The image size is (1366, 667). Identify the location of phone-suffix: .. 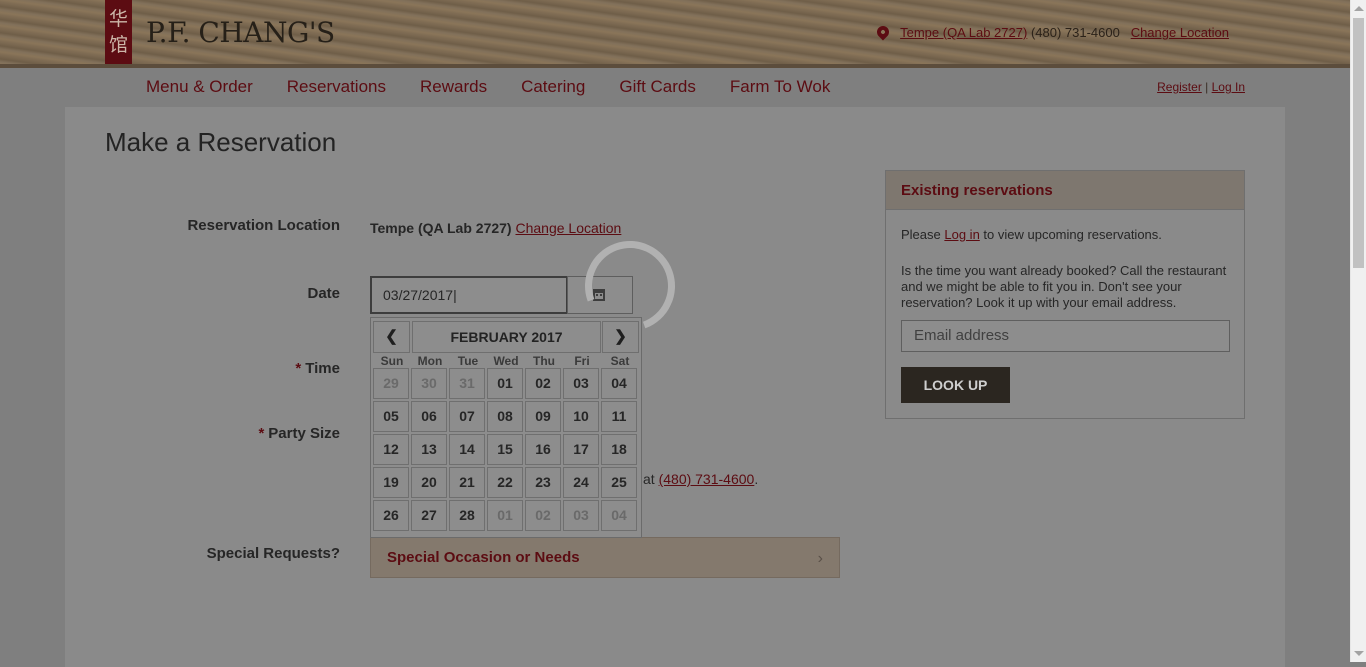
(756, 479).